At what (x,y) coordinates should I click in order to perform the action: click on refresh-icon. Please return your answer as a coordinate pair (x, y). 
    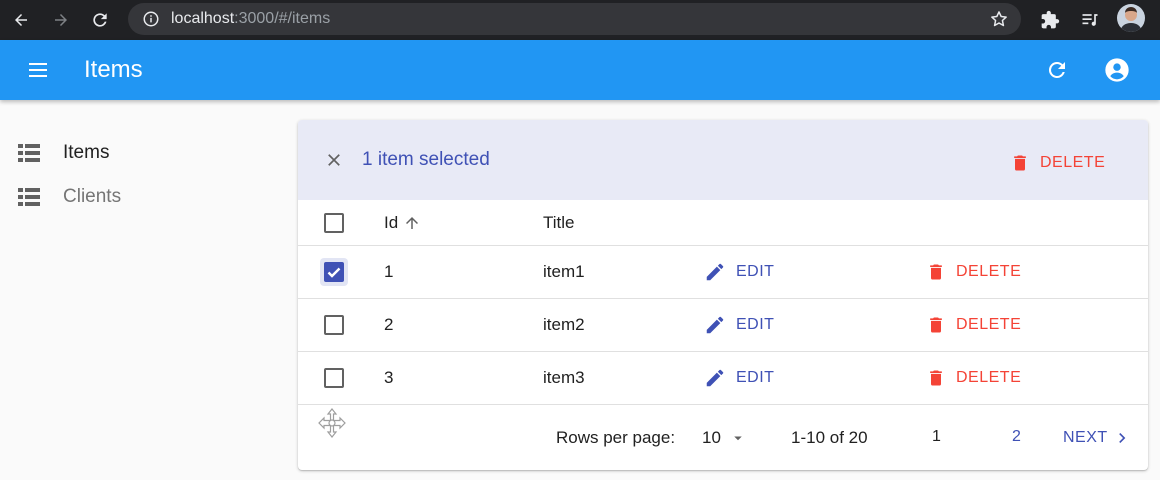
    Looking at the image, I should click on (1057, 70).